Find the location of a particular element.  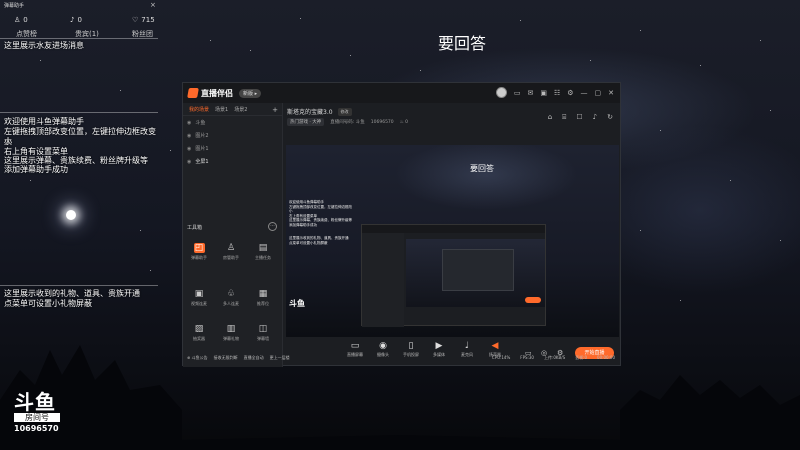

room-meta: 热门游戏 · 大神 直播间号码: 斗鱼 10696570 ♨ 0 is located at coordinates (347, 122).